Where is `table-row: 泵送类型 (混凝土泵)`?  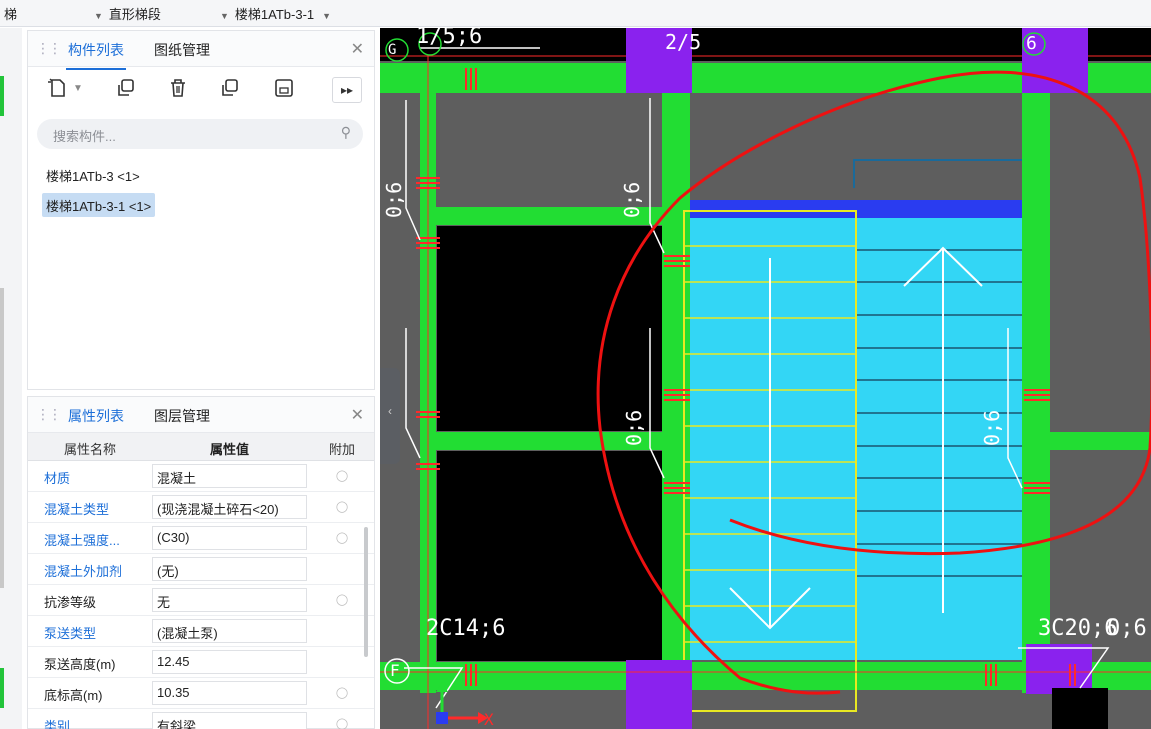 table-row: 泵送类型 (混凝土泵) is located at coordinates (201, 631).